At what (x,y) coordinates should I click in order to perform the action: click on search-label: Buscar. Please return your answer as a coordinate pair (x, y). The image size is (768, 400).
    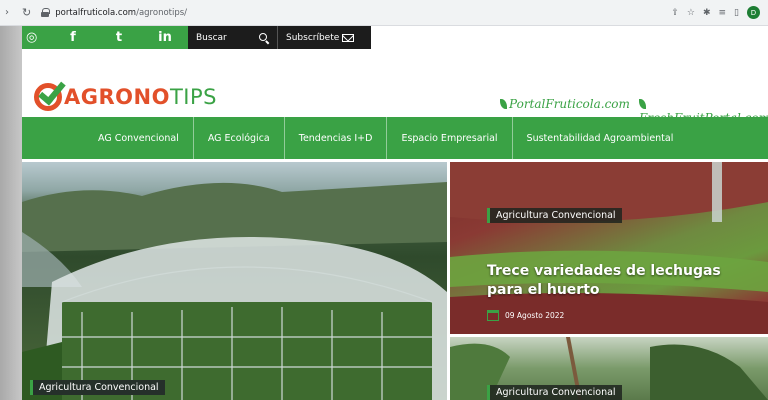
    Looking at the image, I should click on (211, 37).